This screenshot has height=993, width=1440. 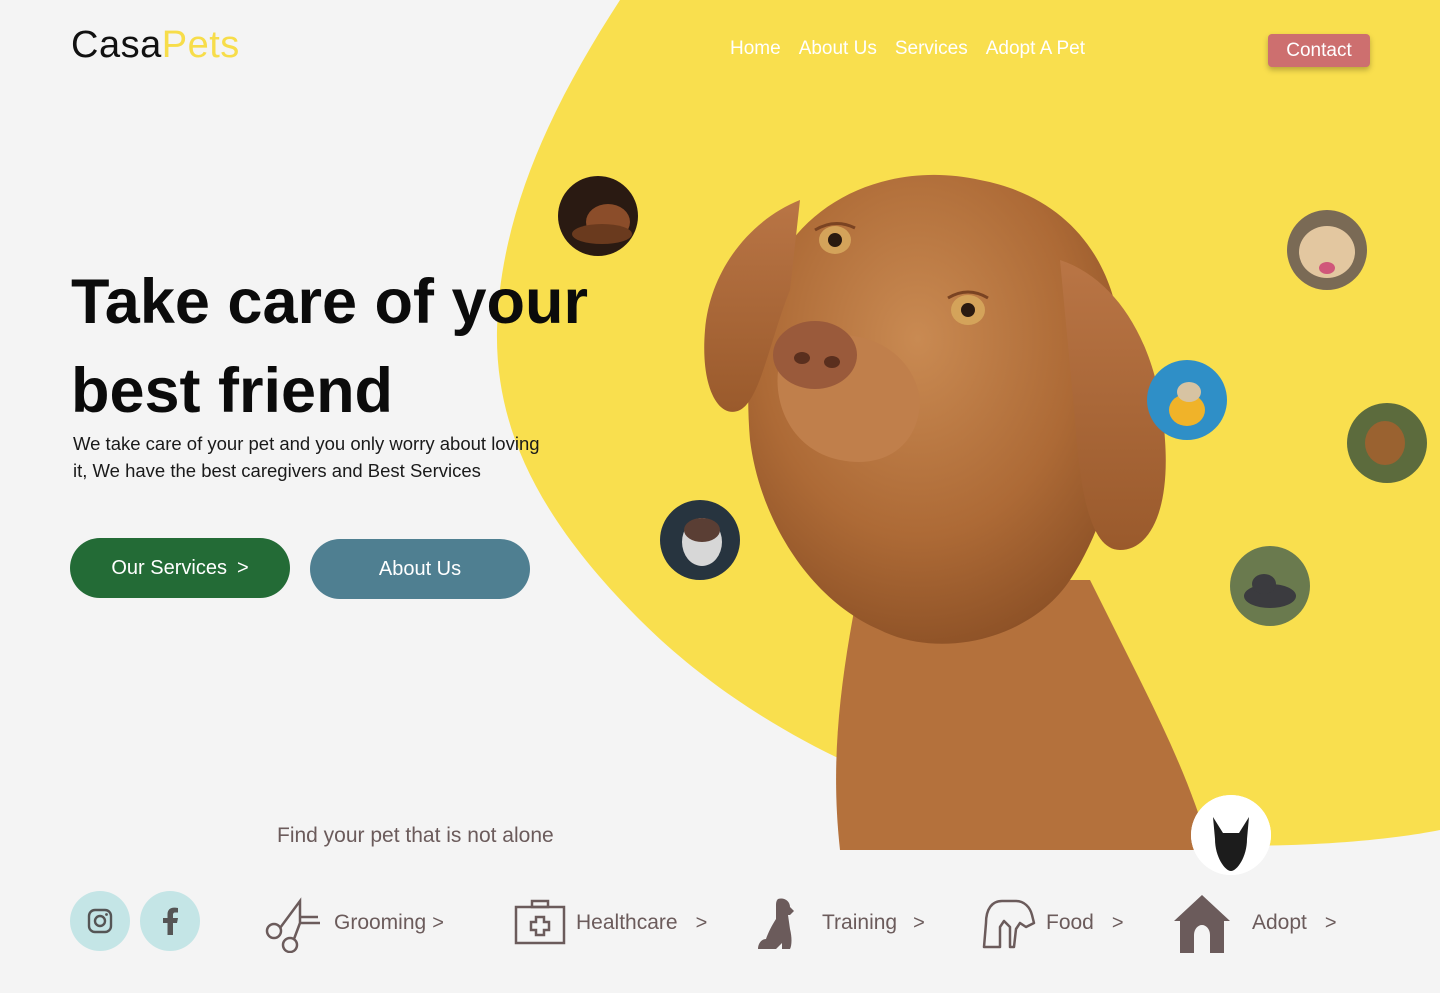 What do you see at coordinates (755, 49) in the screenshot?
I see `nav-home: Home` at bounding box center [755, 49].